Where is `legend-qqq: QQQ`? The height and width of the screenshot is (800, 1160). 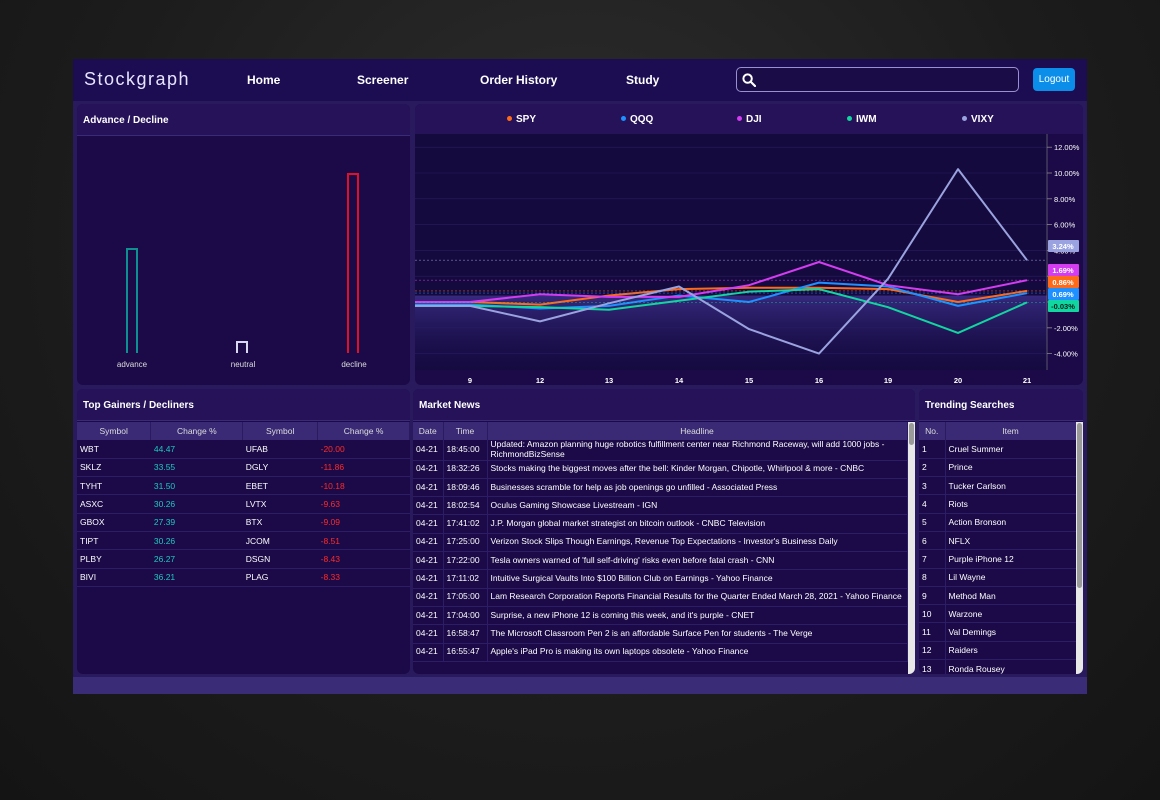 legend-qqq: QQQ is located at coordinates (637, 119).